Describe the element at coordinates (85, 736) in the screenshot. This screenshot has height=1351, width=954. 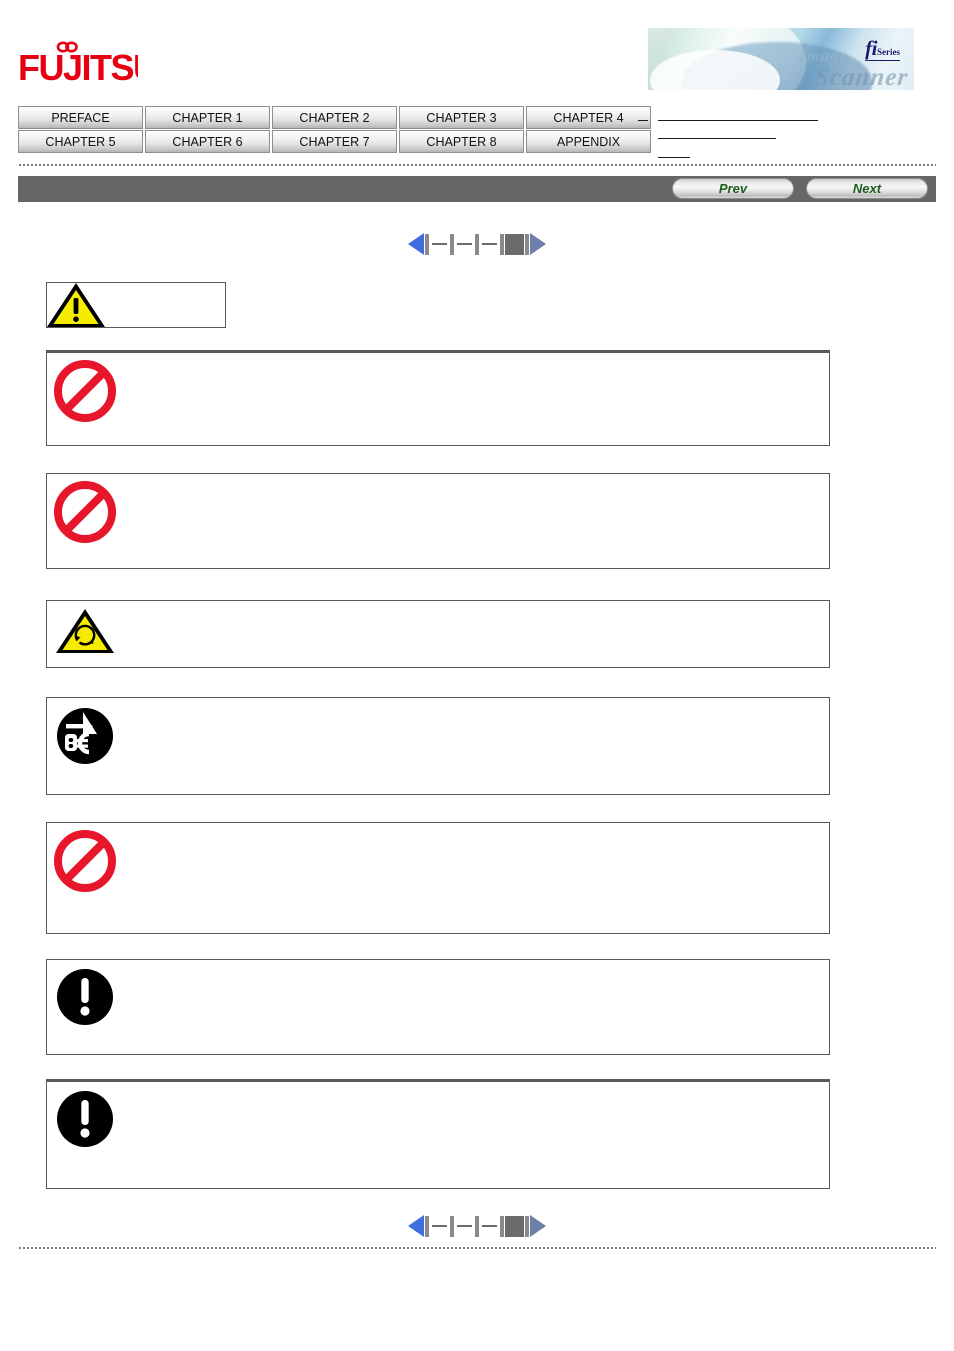
I see `unplug-power-icon` at that location.